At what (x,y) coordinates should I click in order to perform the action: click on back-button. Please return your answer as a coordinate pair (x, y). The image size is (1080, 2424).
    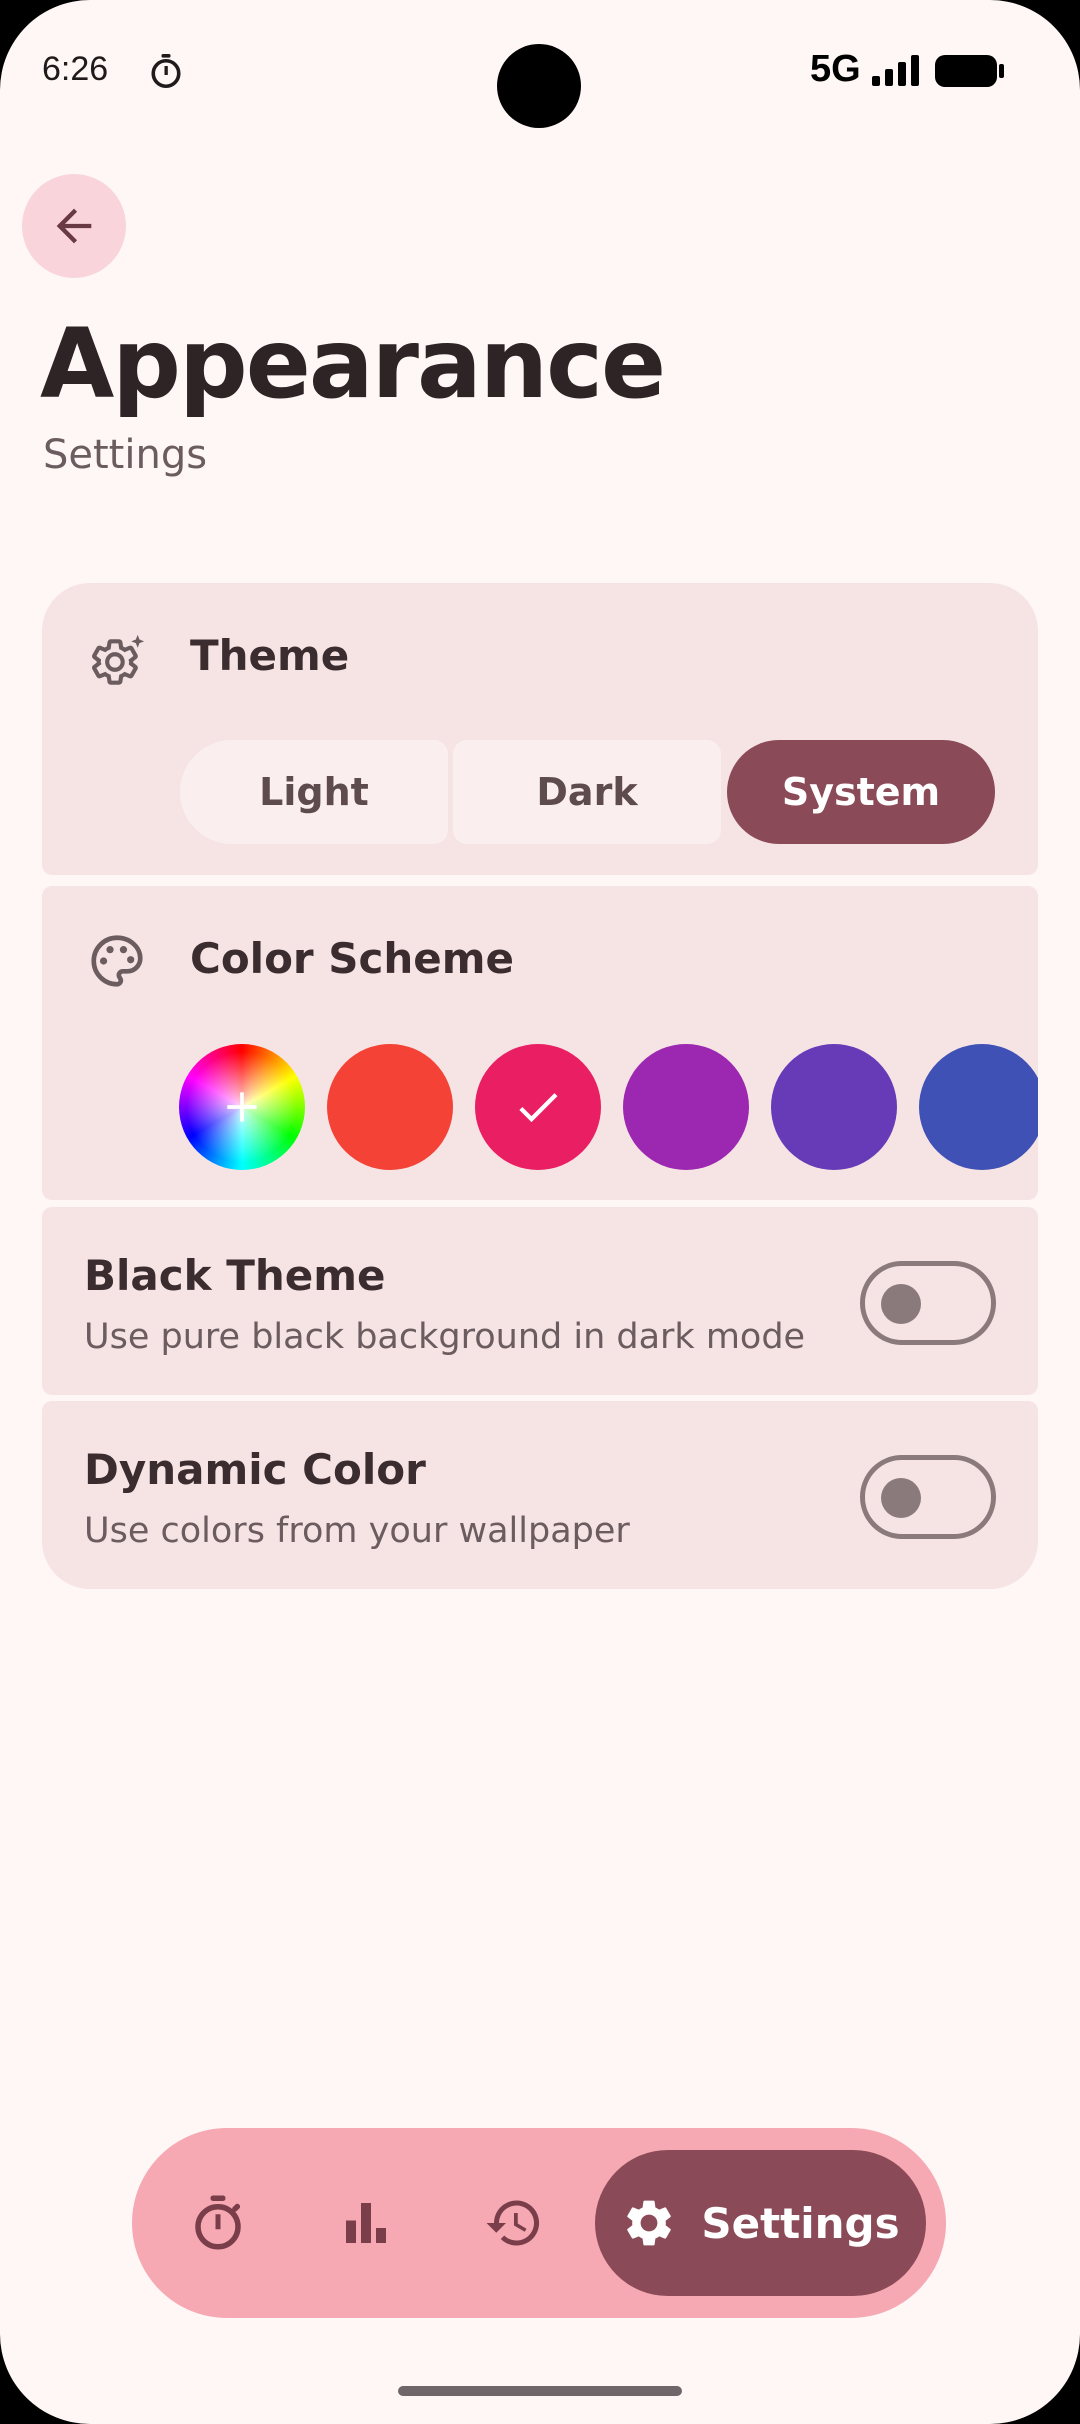
    Looking at the image, I should click on (74, 226).